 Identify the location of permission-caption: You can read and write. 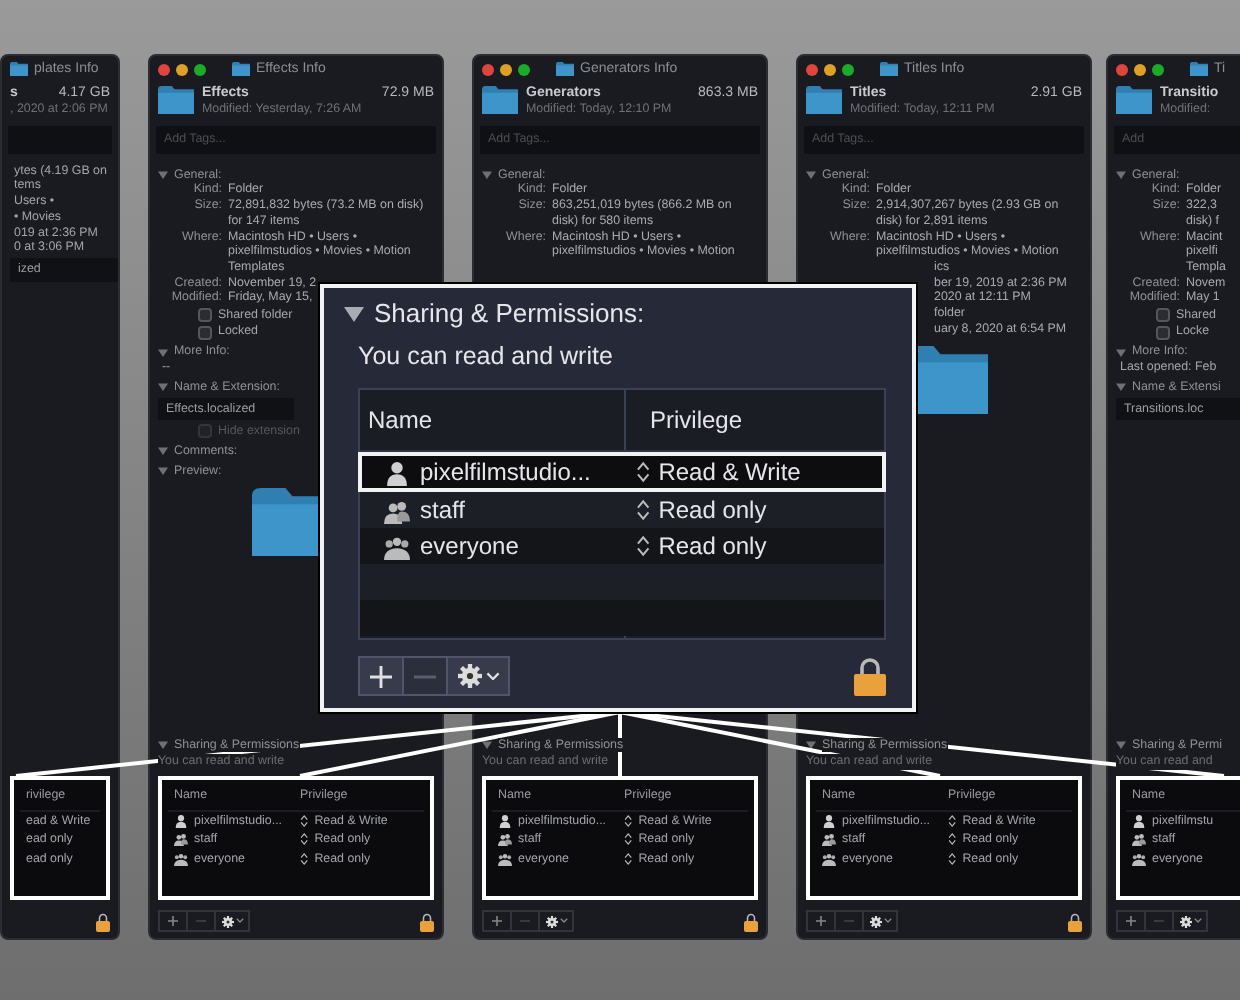
(486, 356).